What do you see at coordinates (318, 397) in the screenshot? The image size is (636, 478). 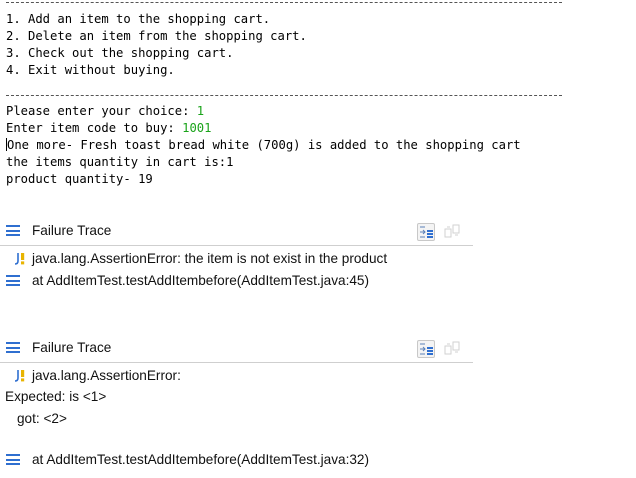 I see `trace-expected-row: Expected: is <1>` at bounding box center [318, 397].